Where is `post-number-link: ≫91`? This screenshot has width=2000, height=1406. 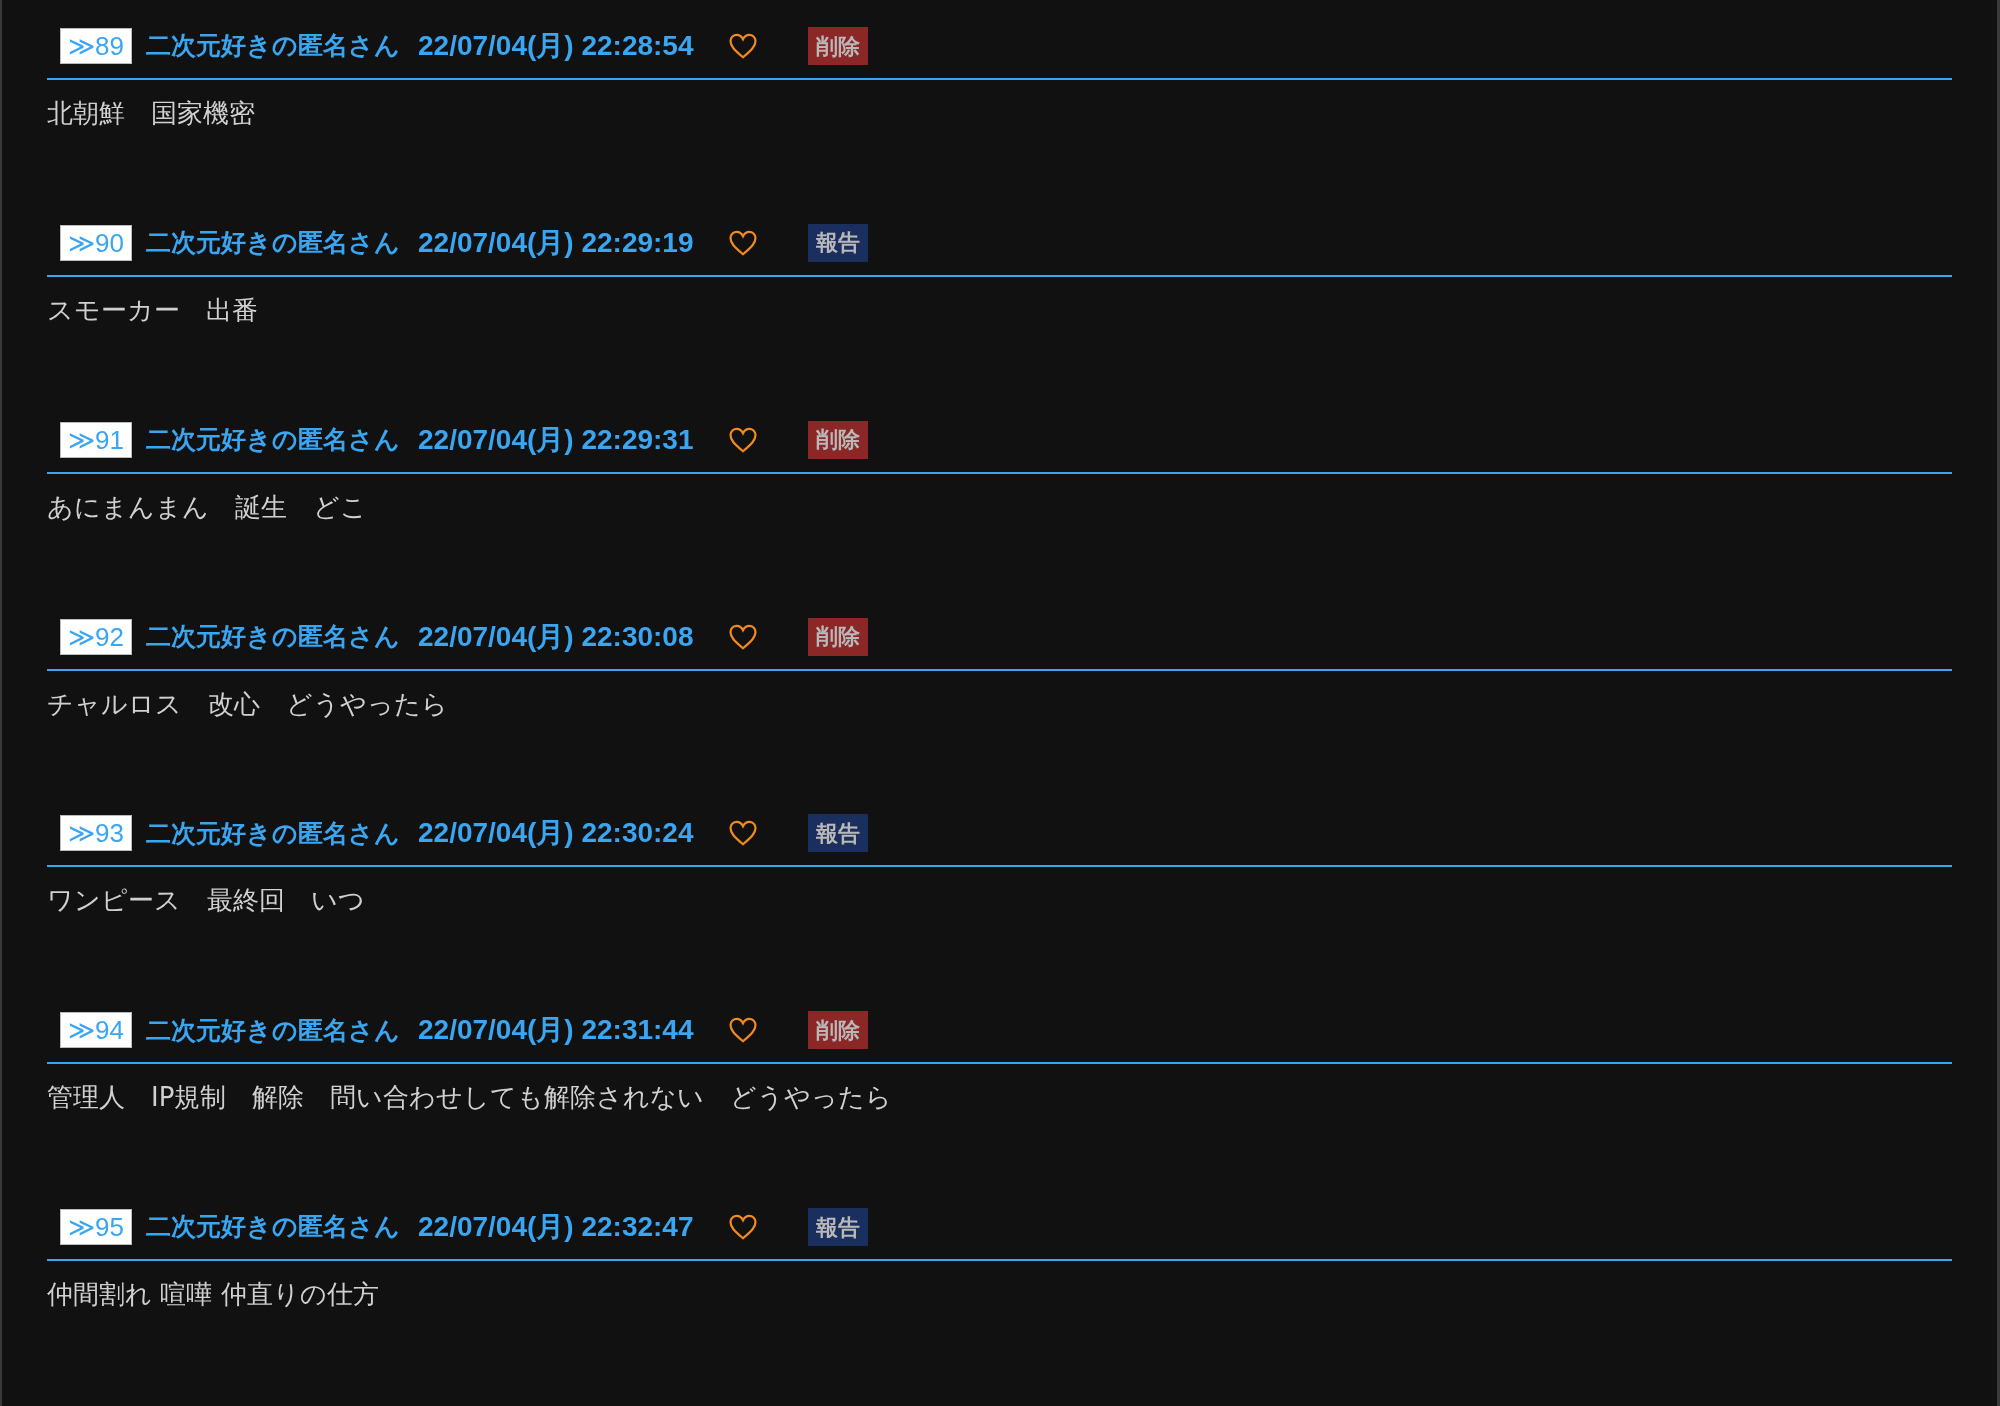
post-number-link: ≫91 is located at coordinates (96, 439).